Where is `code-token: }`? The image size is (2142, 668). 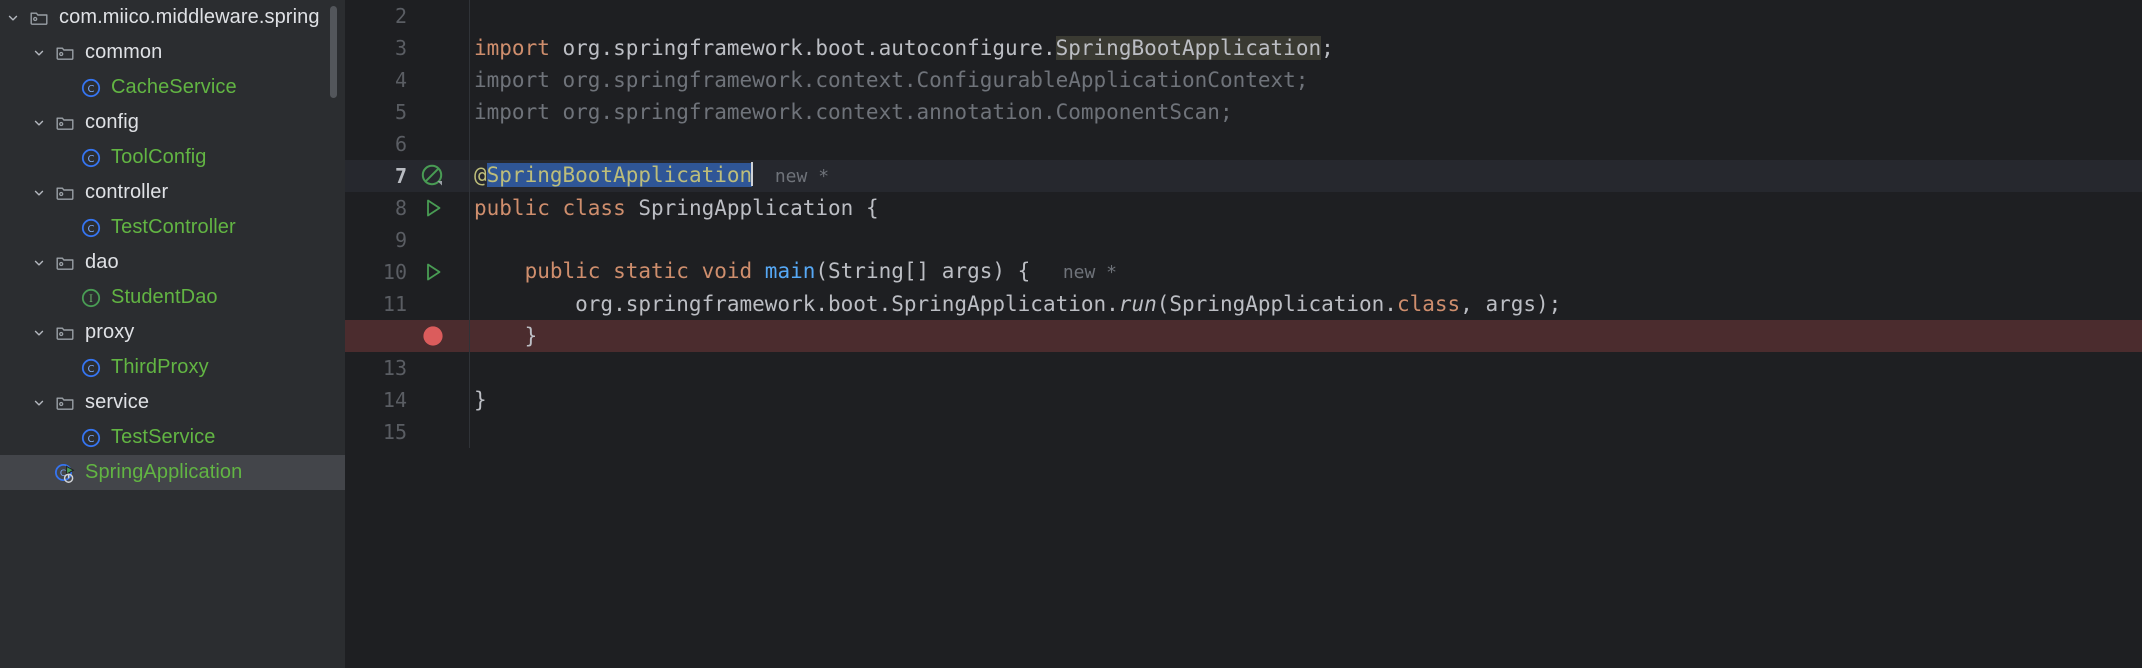
code-token: } is located at coordinates (506, 336).